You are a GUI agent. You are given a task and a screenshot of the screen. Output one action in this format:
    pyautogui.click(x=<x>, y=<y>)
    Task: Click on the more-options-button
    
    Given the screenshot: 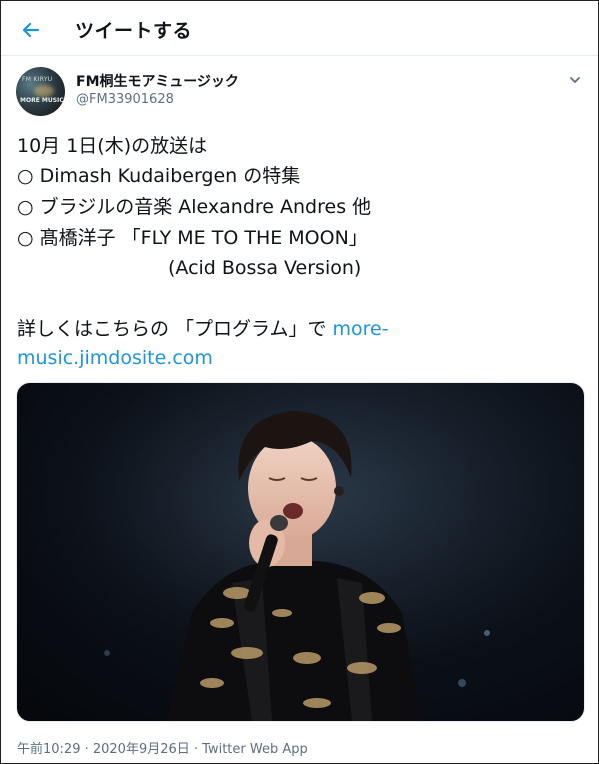 What is the action you would take?
    pyautogui.click(x=575, y=80)
    